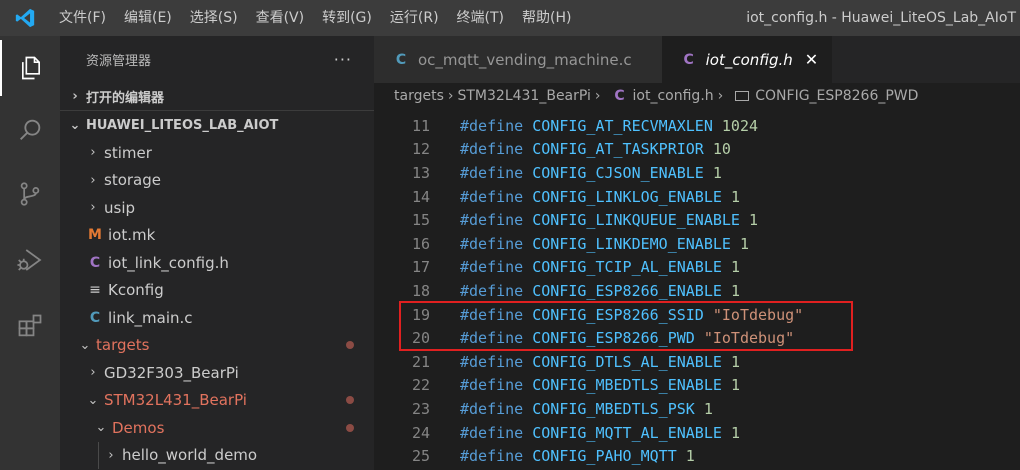 This screenshot has height=470, width=1020. What do you see at coordinates (595, 149) in the screenshot?
I see `code-text: #define CONFIG_AT_TASKPRIOR 10` at bounding box center [595, 149].